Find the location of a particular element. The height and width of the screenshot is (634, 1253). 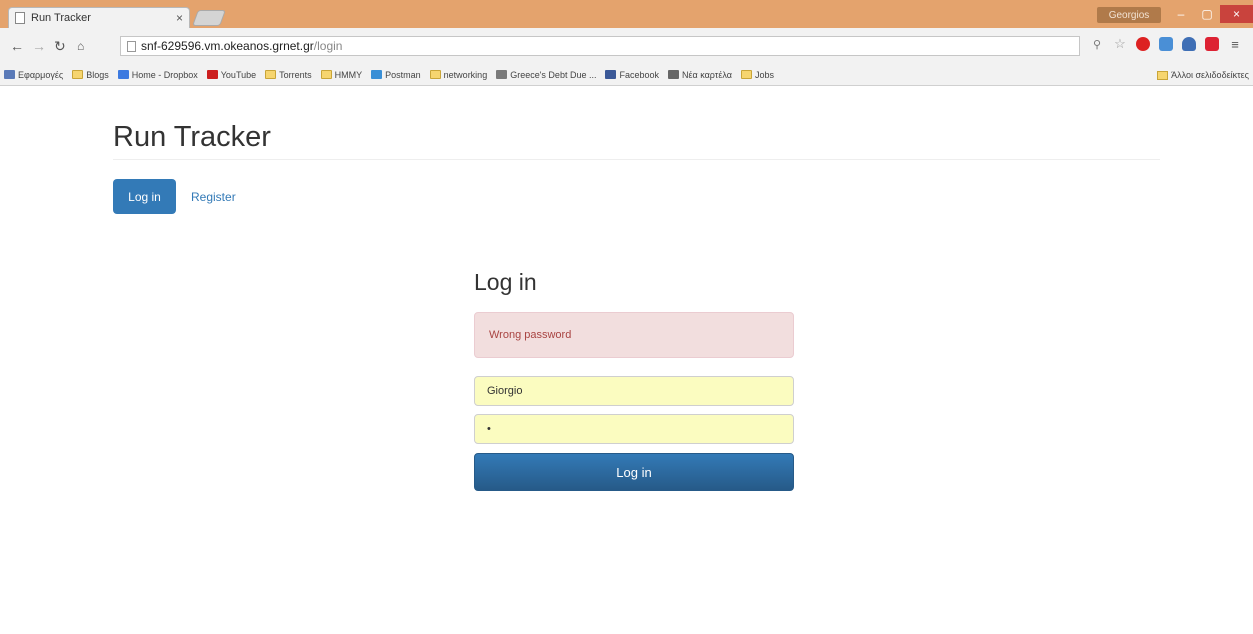

bookmark-item: HMMY is located at coordinates (341, 74).